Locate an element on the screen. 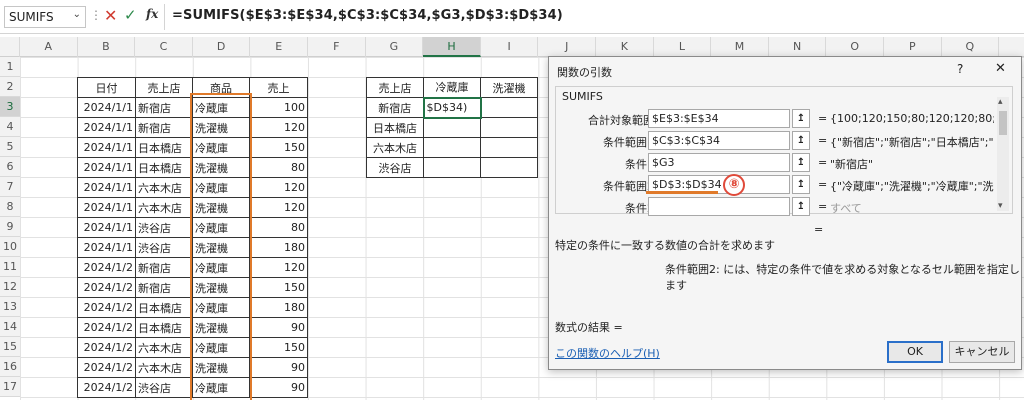 Image resolution: width=1024 pixels, height=400 pixels. argument-input: $C$3:$C$34 is located at coordinates (719, 140).